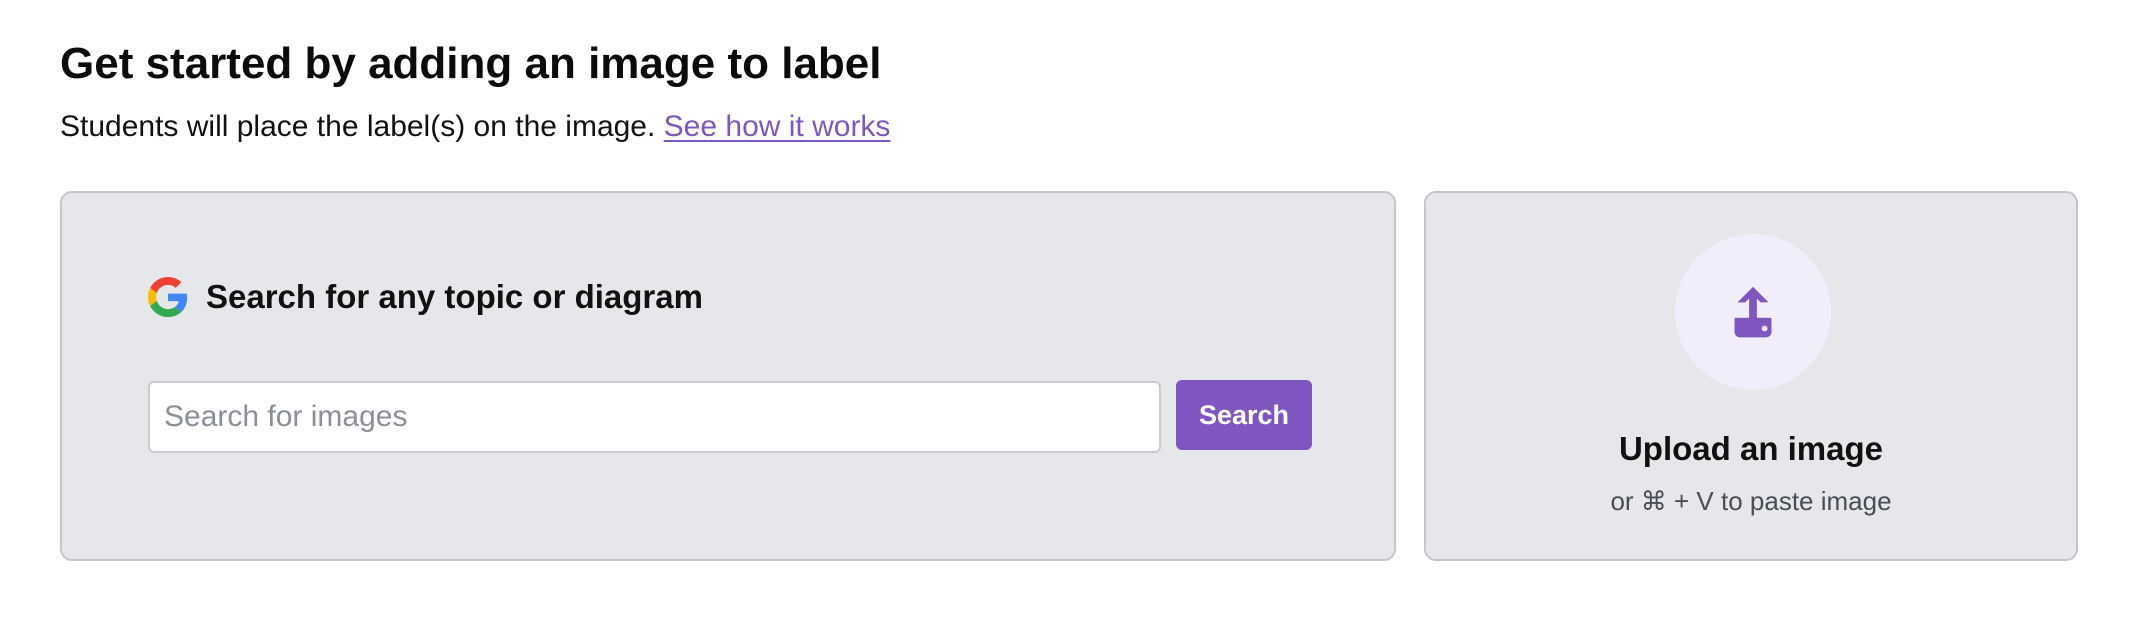  I want to click on google-g-icon, so click(168, 297).